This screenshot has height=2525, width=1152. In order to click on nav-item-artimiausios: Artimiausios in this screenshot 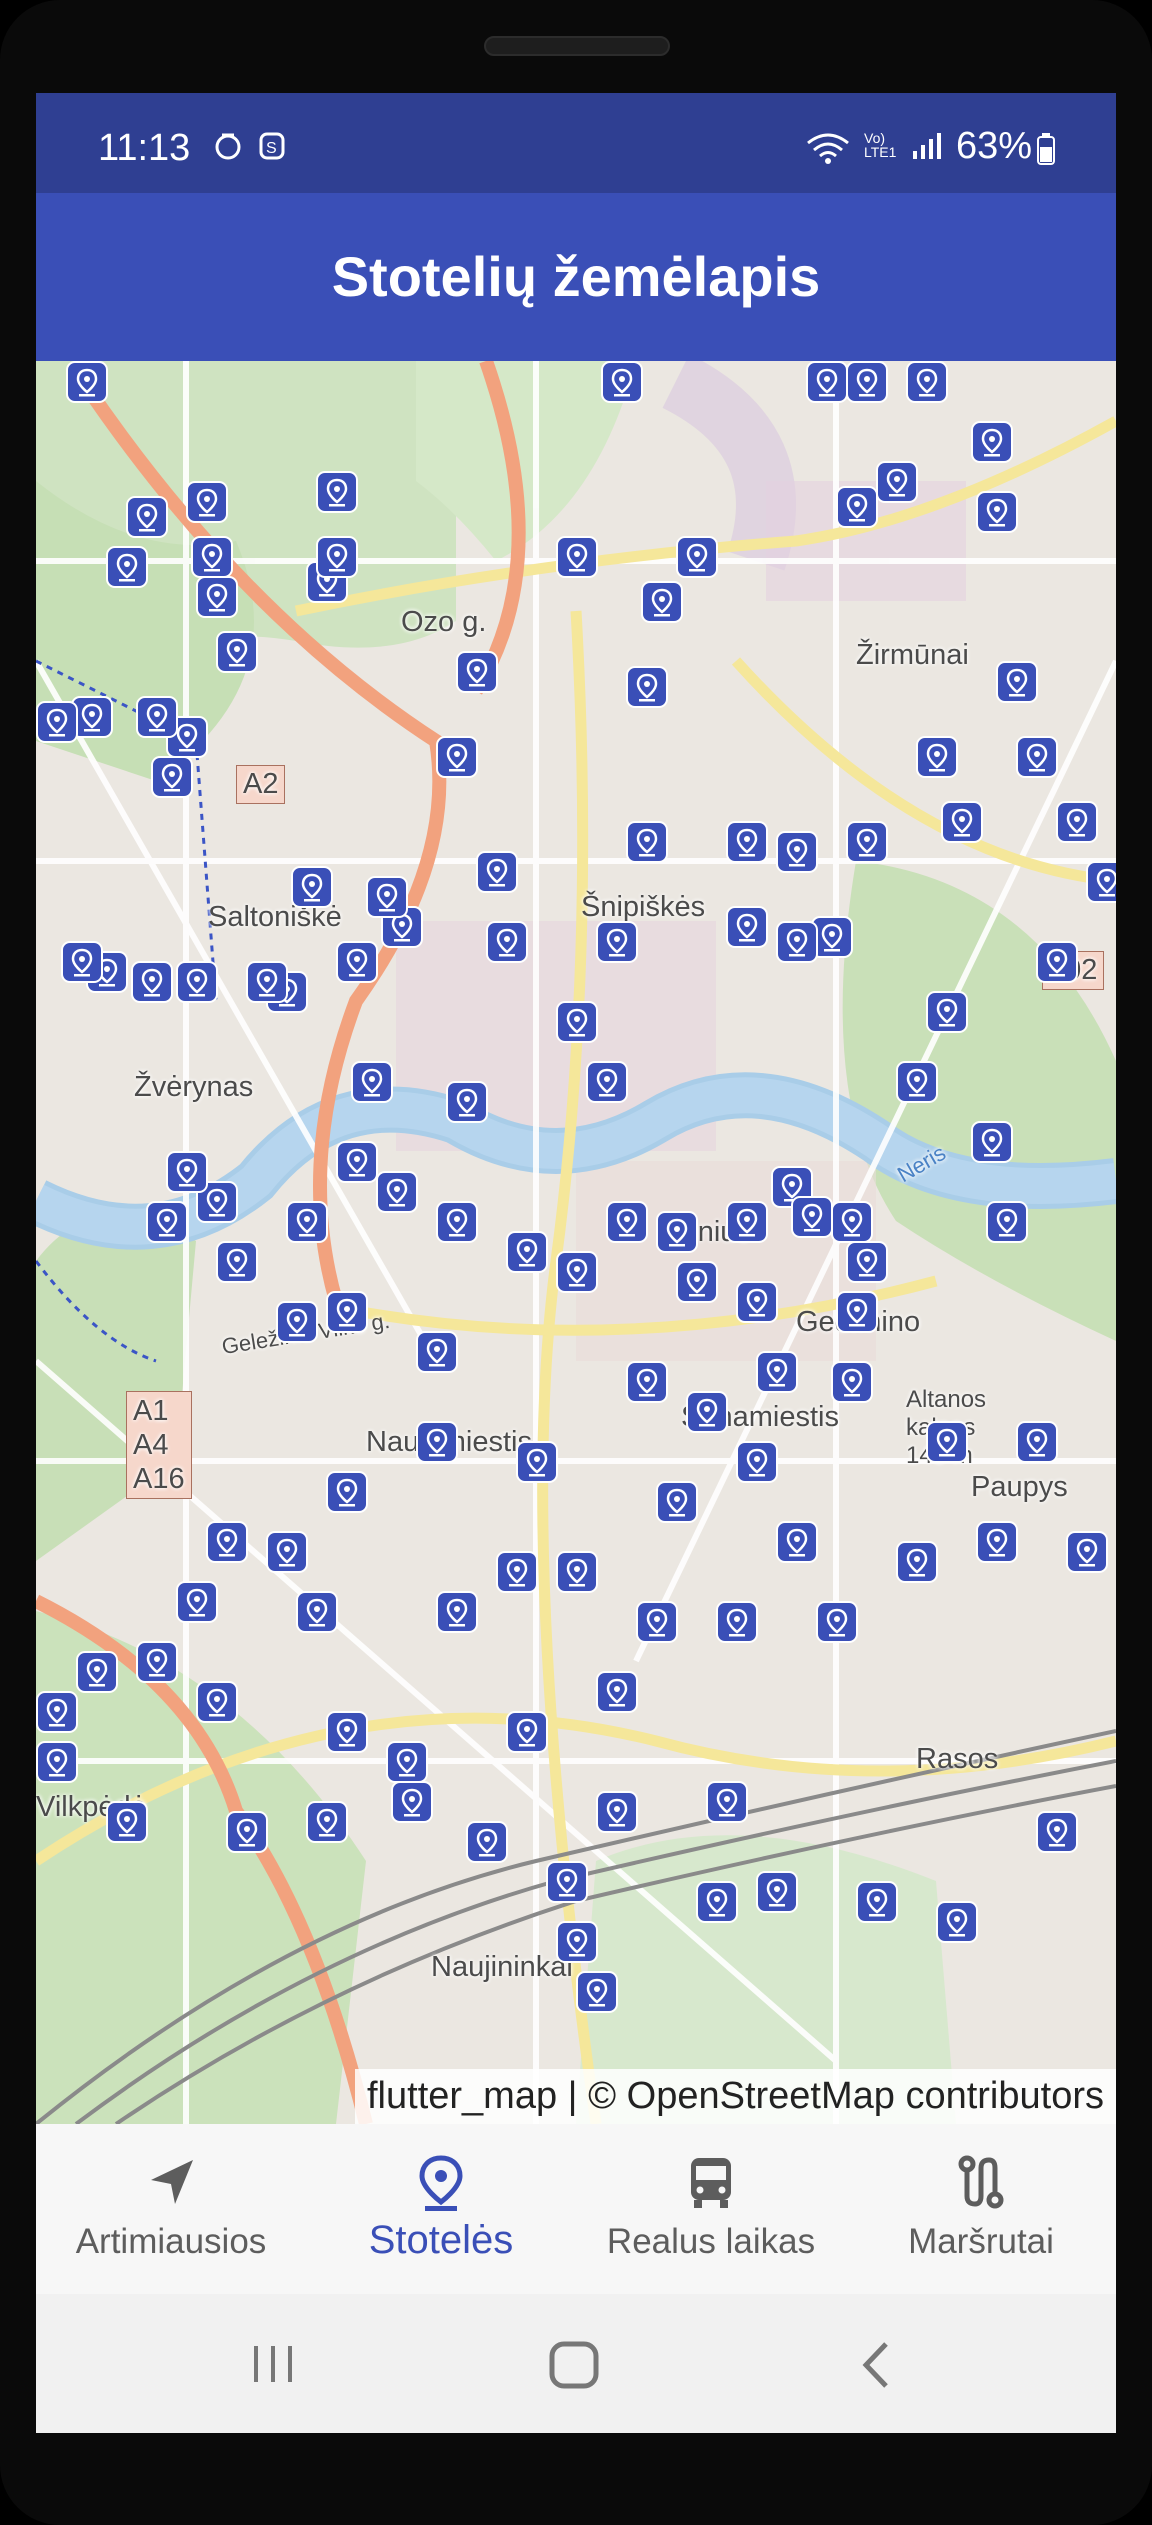, I will do `click(171, 2209)`.